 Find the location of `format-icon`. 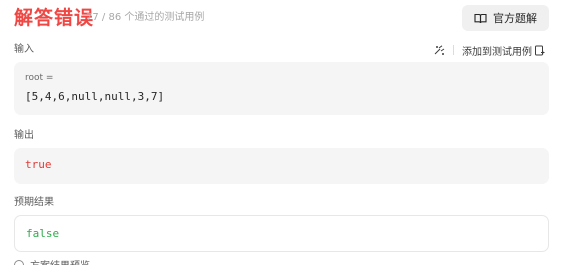

format-icon is located at coordinates (439, 50).